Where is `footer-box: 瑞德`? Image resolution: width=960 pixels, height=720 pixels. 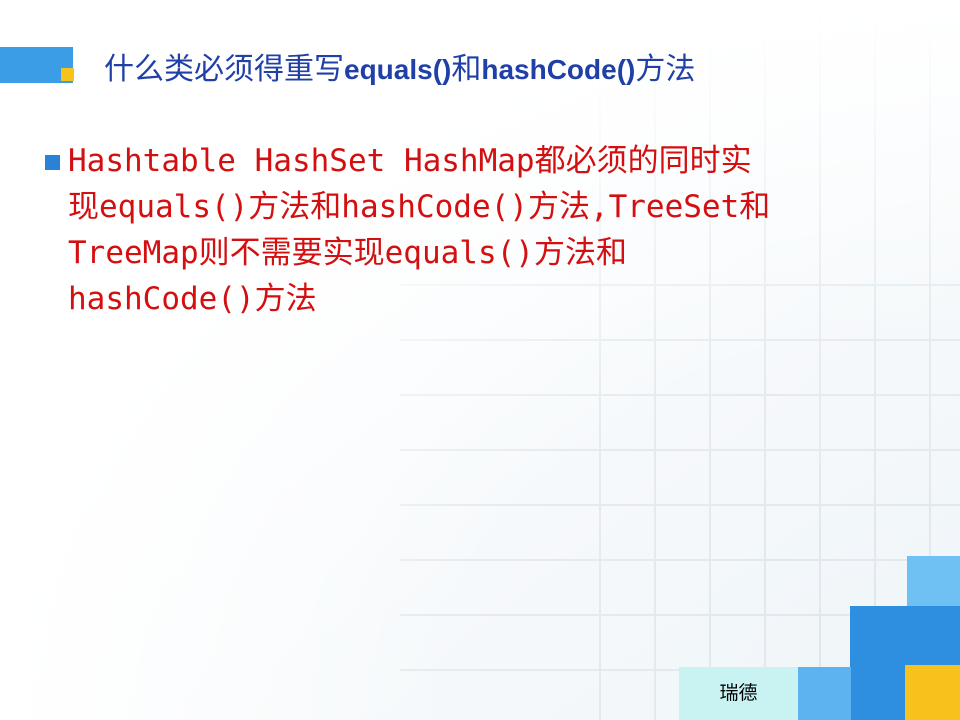 footer-box: 瑞德 is located at coordinates (738, 693).